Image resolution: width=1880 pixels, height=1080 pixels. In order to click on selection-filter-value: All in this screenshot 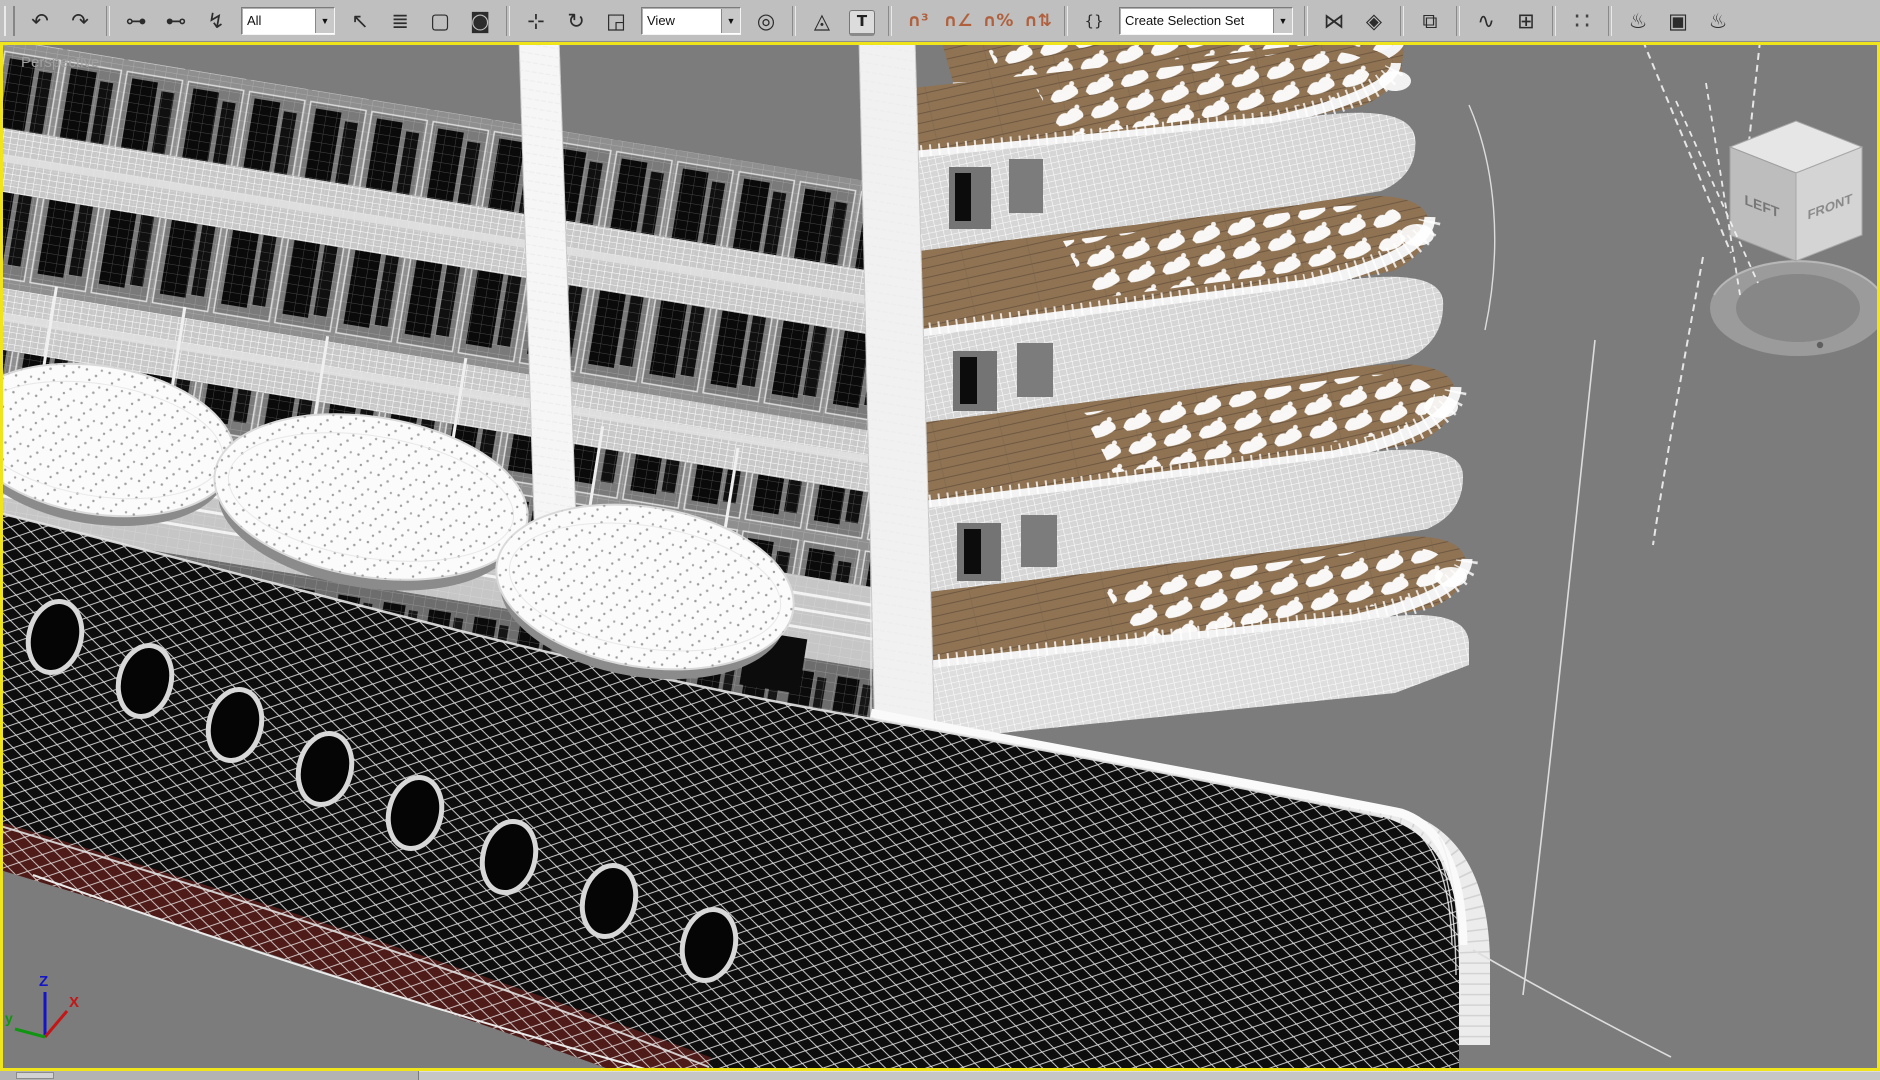, I will do `click(254, 20)`.